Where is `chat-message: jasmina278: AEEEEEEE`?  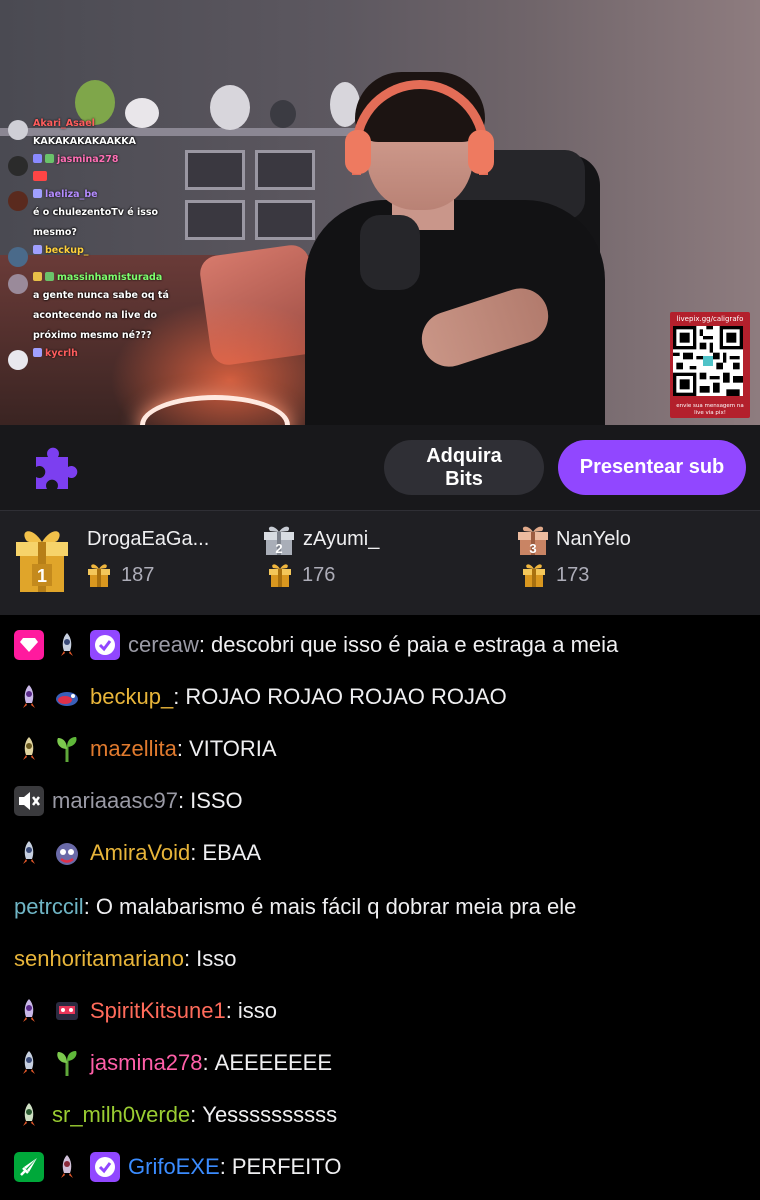
chat-message: jasmina278: AEEEEEEE is located at coordinates (173, 1063).